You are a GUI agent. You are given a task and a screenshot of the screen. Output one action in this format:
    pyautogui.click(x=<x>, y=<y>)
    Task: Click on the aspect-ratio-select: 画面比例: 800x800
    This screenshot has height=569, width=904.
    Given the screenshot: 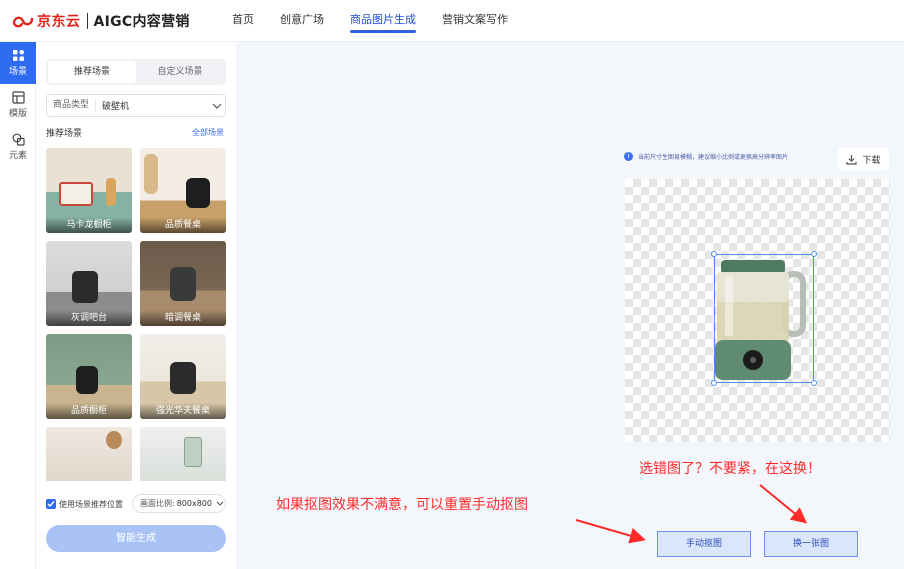 What is the action you would take?
    pyautogui.click(x=179, y=503)
    